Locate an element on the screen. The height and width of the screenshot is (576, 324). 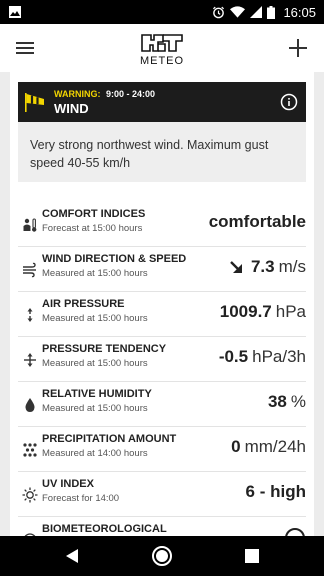
row-title: PRESSURE TENDENCY is located at coordinates (104, 349).